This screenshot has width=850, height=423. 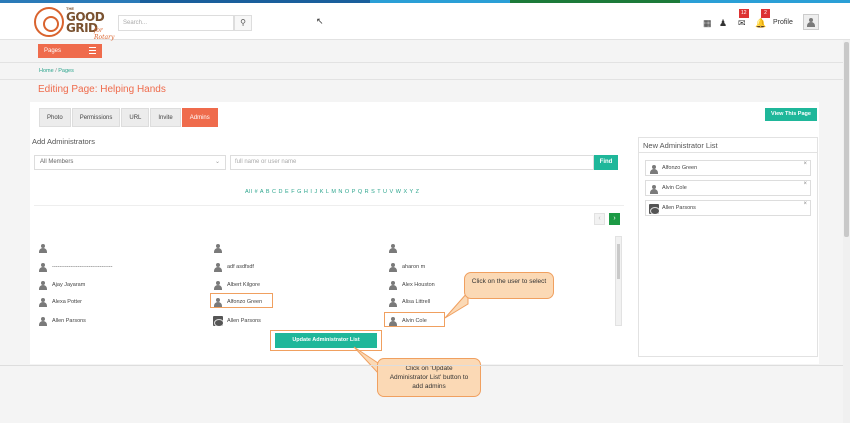 What do you see at coordinates (414, 267) in the screenshot?
I see `user-name: aharon m` at bounding box center [414, 267].